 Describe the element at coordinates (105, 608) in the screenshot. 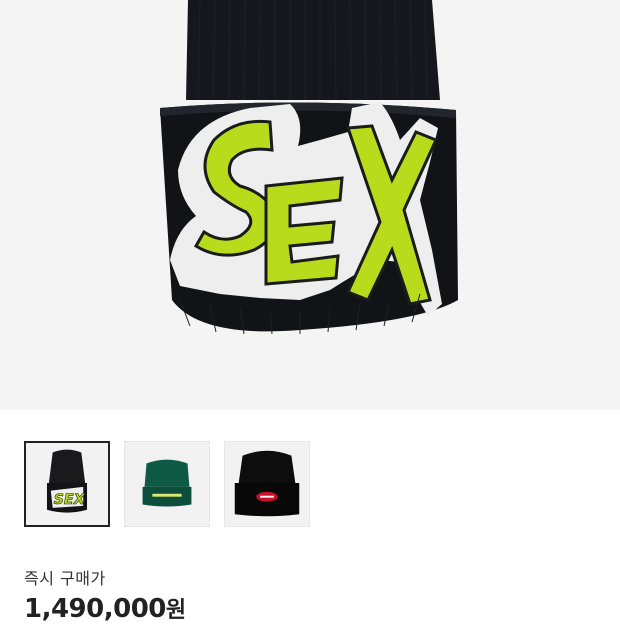

I see `purchase-price: 1,490,000원` at that location.